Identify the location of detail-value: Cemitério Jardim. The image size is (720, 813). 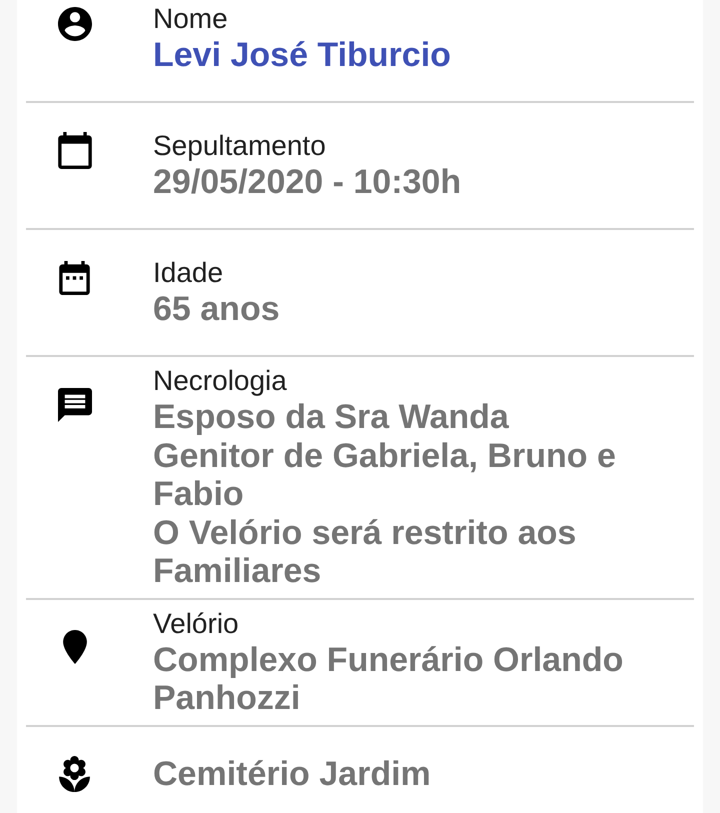
(292, 774).